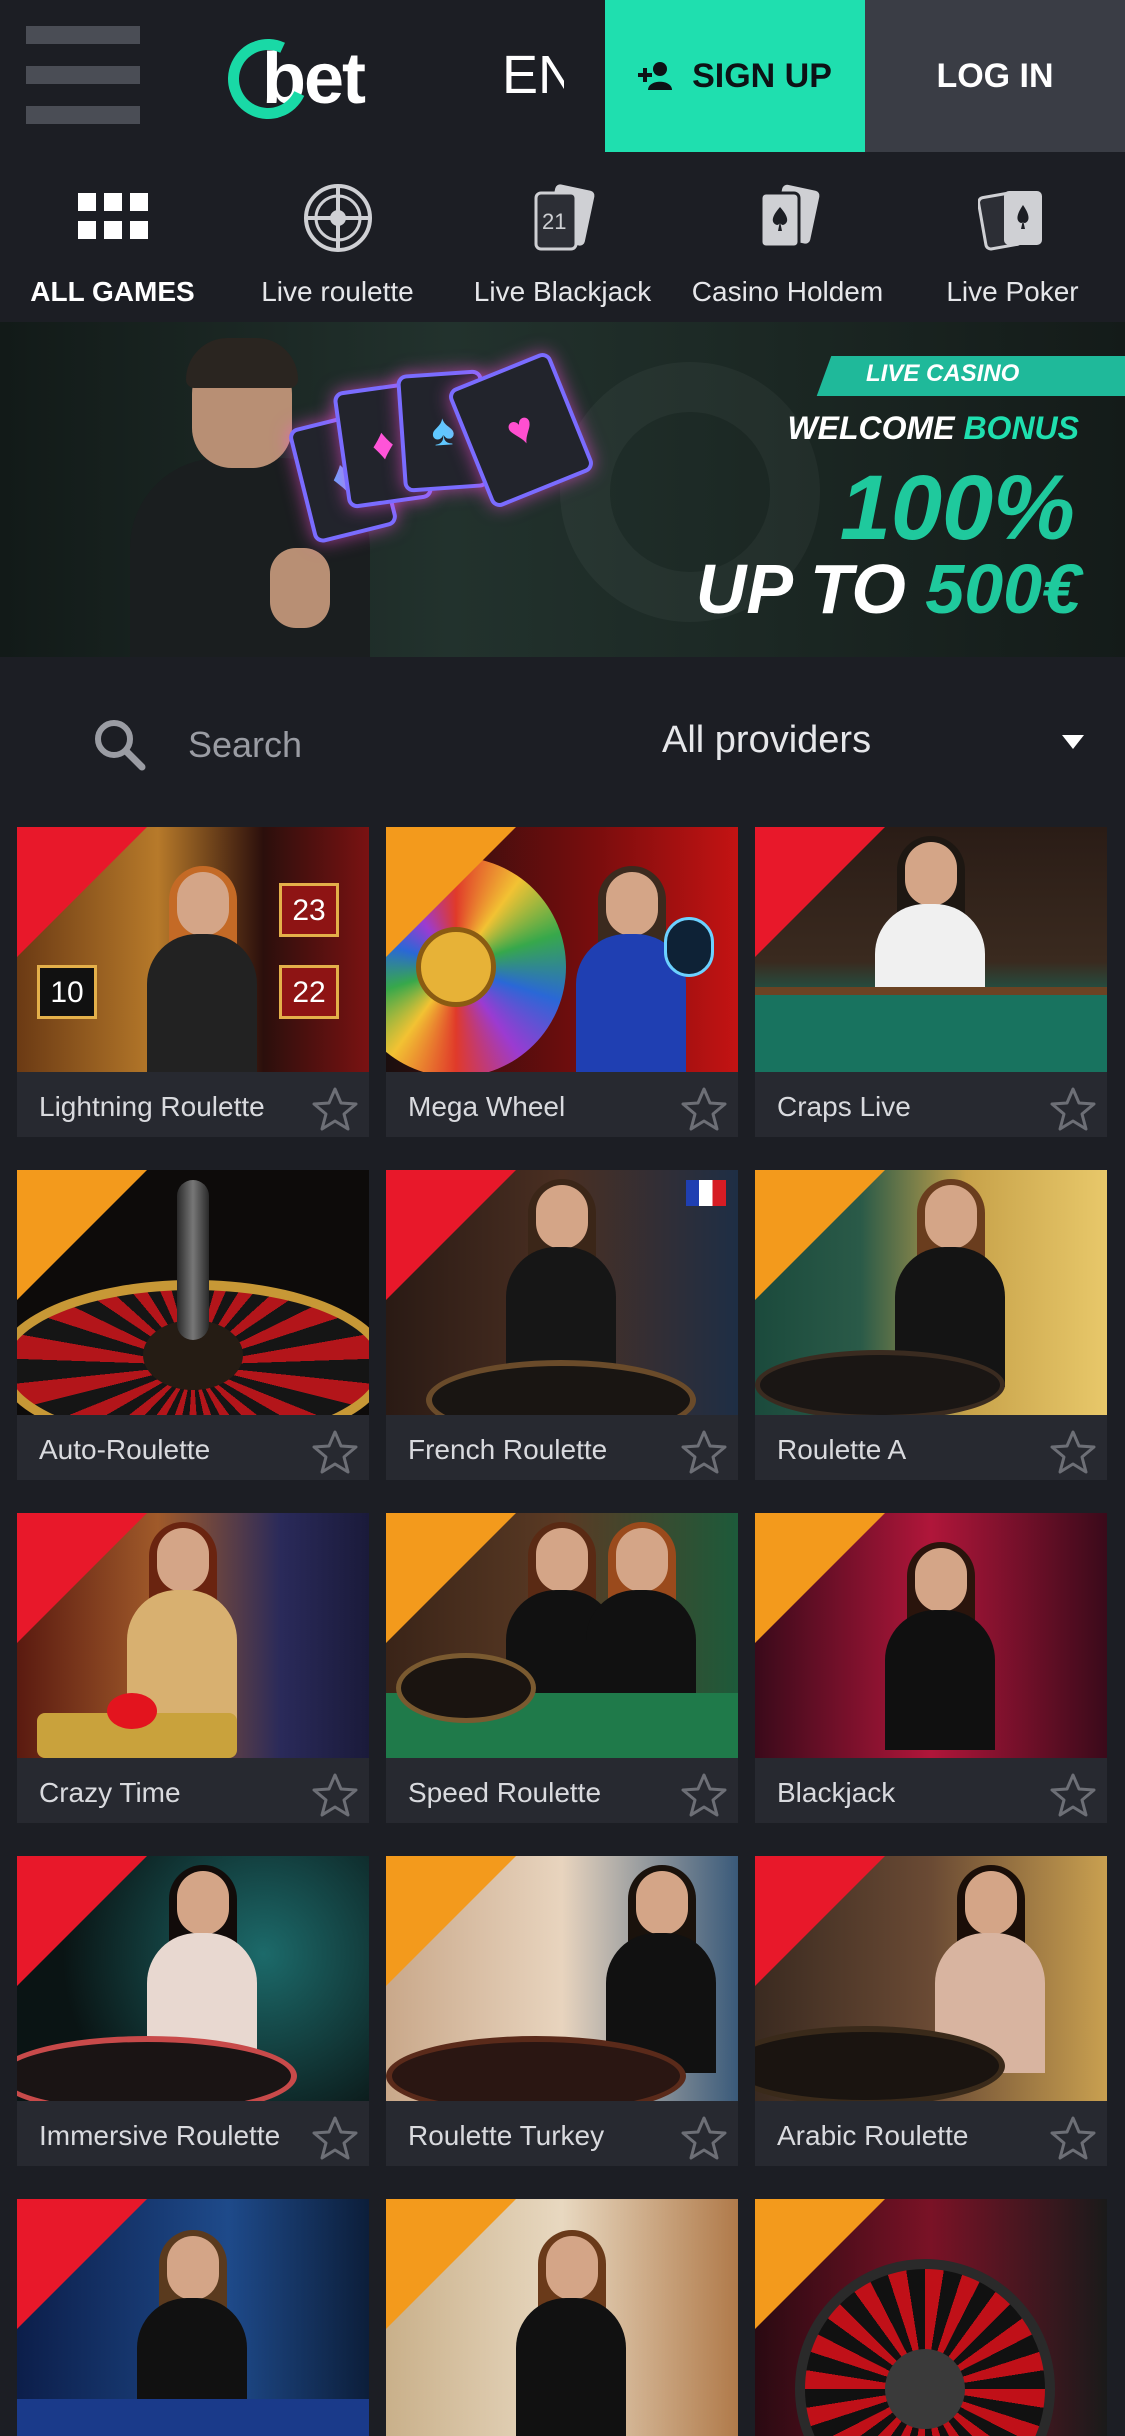  What do you see at coordinates (291, 79) in the screenshot?
I see `brand-logo: bet` at bounding box center [291, 79].